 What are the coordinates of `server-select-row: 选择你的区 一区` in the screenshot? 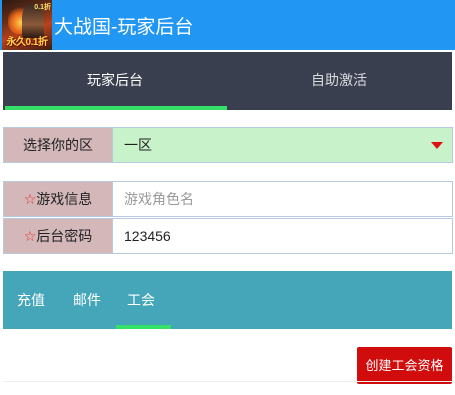 It's located at (228, 145).